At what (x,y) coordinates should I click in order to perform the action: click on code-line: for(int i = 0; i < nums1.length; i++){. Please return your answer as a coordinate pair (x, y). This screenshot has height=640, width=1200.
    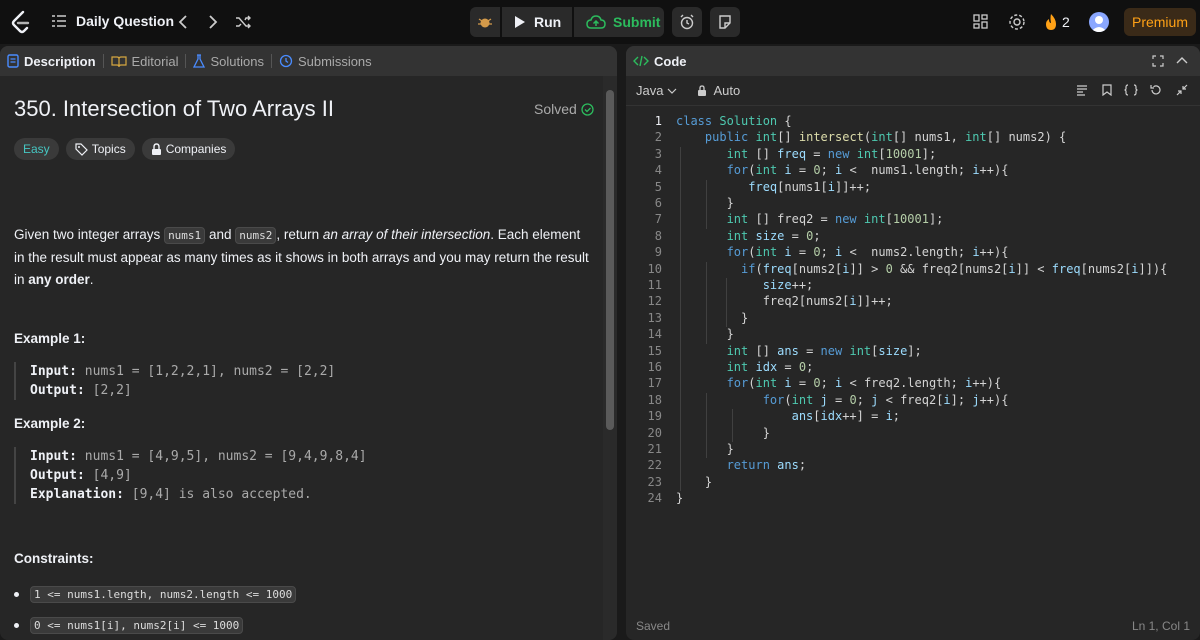
    Looking at the image, I should click on (842, 170).